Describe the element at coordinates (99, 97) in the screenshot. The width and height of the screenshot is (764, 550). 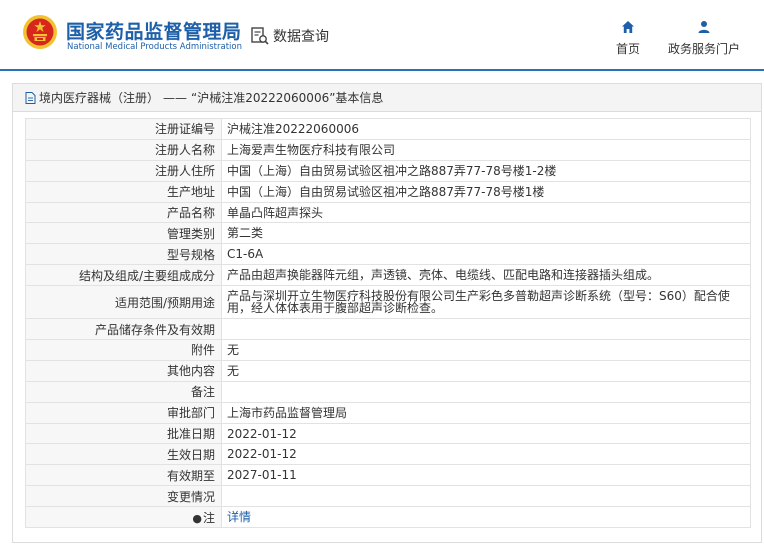
I see `breadcrumb-category: 境内医疗器械（注册）` at that location.